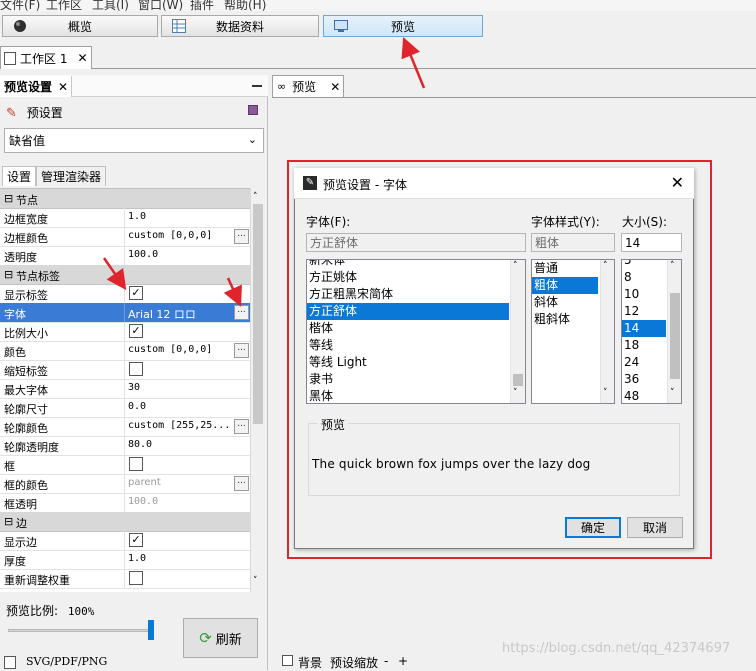  Describe the element at coordinates (413, 63) in the screenshot. I see `arrow-to-preview-tab` at that location.